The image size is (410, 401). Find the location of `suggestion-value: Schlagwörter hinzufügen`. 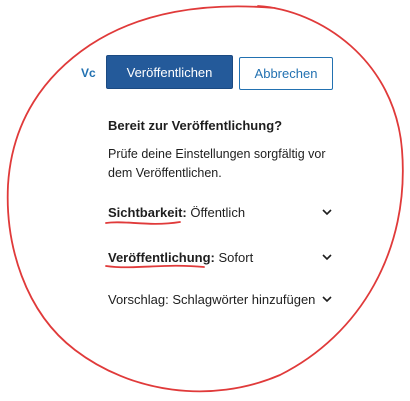

suggestion-value: Schlagwörter hinzufügen is located at coordinates (244, 299).